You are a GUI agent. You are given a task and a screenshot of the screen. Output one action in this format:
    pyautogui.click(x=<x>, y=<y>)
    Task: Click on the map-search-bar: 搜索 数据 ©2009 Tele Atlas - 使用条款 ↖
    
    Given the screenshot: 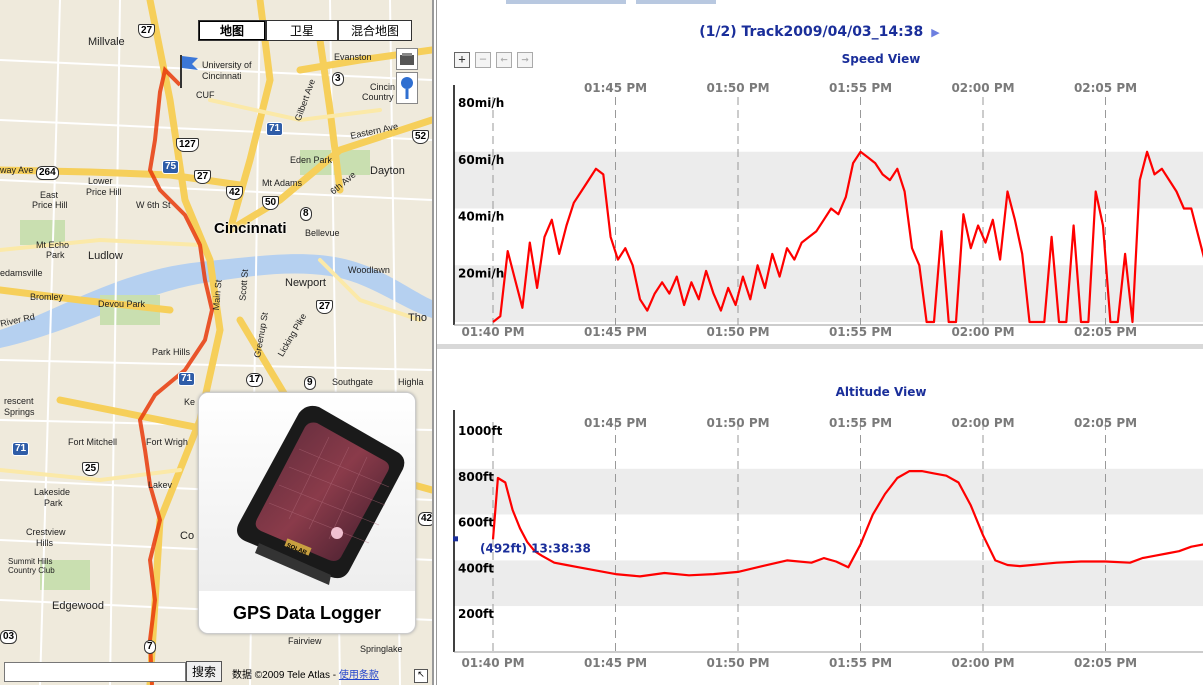 What is the action you would take?
    pyautogui.click(x=216, y=672)
    